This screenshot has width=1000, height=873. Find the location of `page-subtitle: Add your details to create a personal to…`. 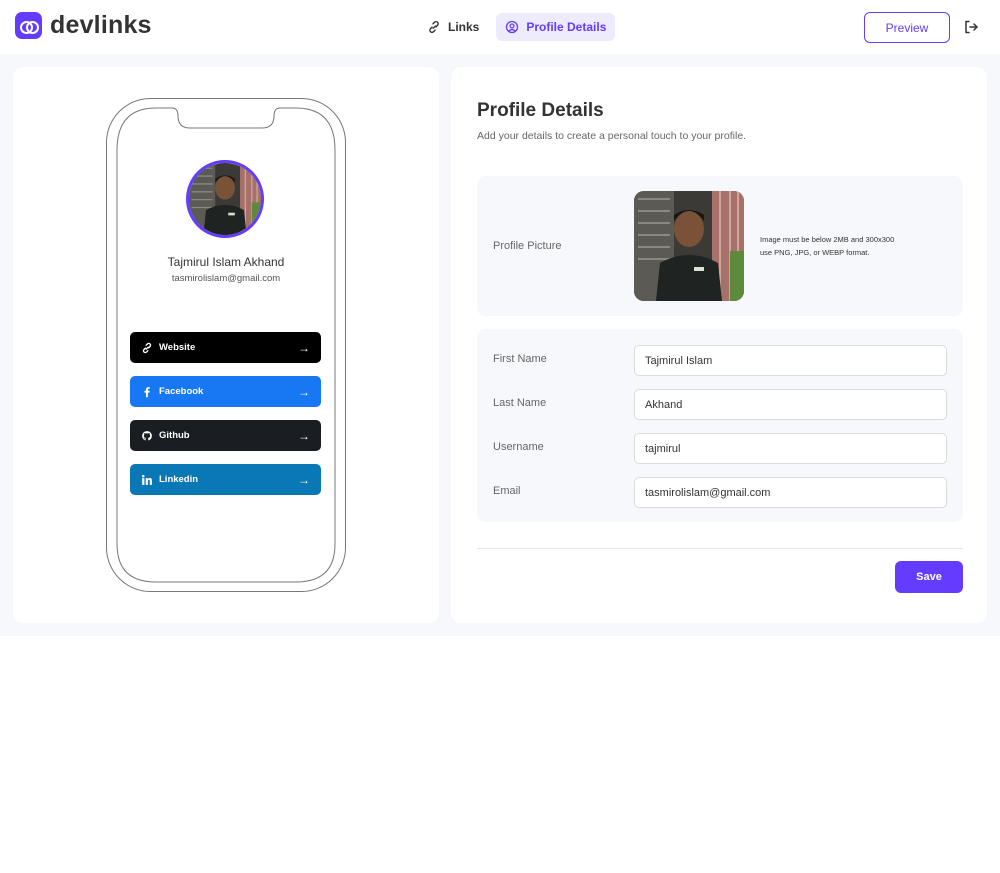

page-subtitle: Add your details to create a personal to… is located at coordinates (612, 136).